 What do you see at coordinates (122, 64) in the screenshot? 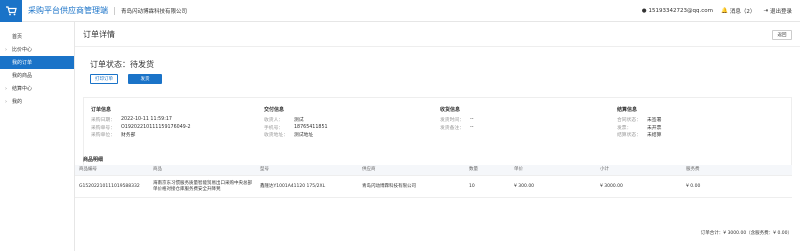
I see `order-status: 订单状态：待发货` at bounding box center [122, 64].